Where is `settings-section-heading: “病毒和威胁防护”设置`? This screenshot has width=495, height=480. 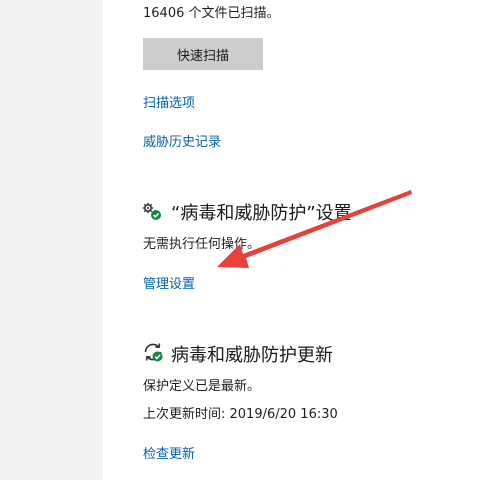 settings-section-heading: “病毒和威胁防护”设置 is located at coordinates (261, 213).